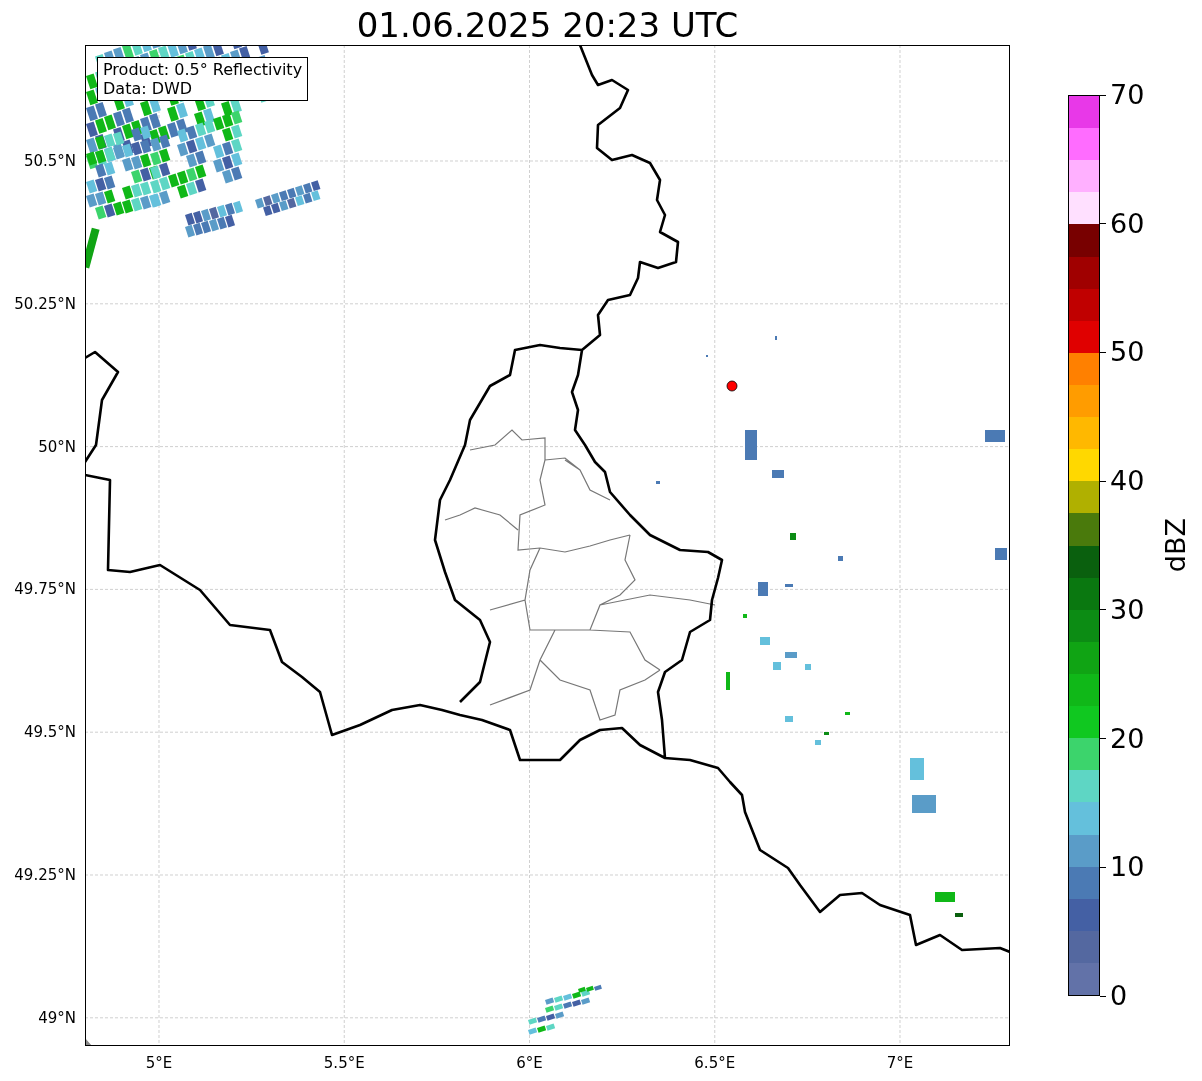 The height and width of the screenshot is (1081, 1202). Describe the element at coordinates (1127, 352) in the screenshot. I see `tick-label: 50` at that location.